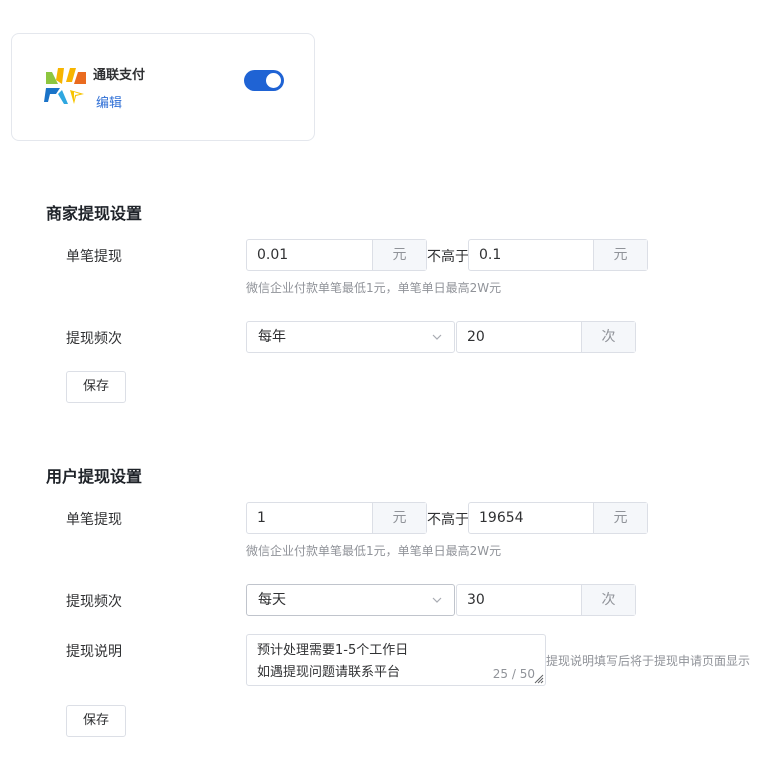  What do you see at coordinates (490, 255) in the screenshot?
I see `merchant-max-value: 0.1` at bounding box center [490, 255].